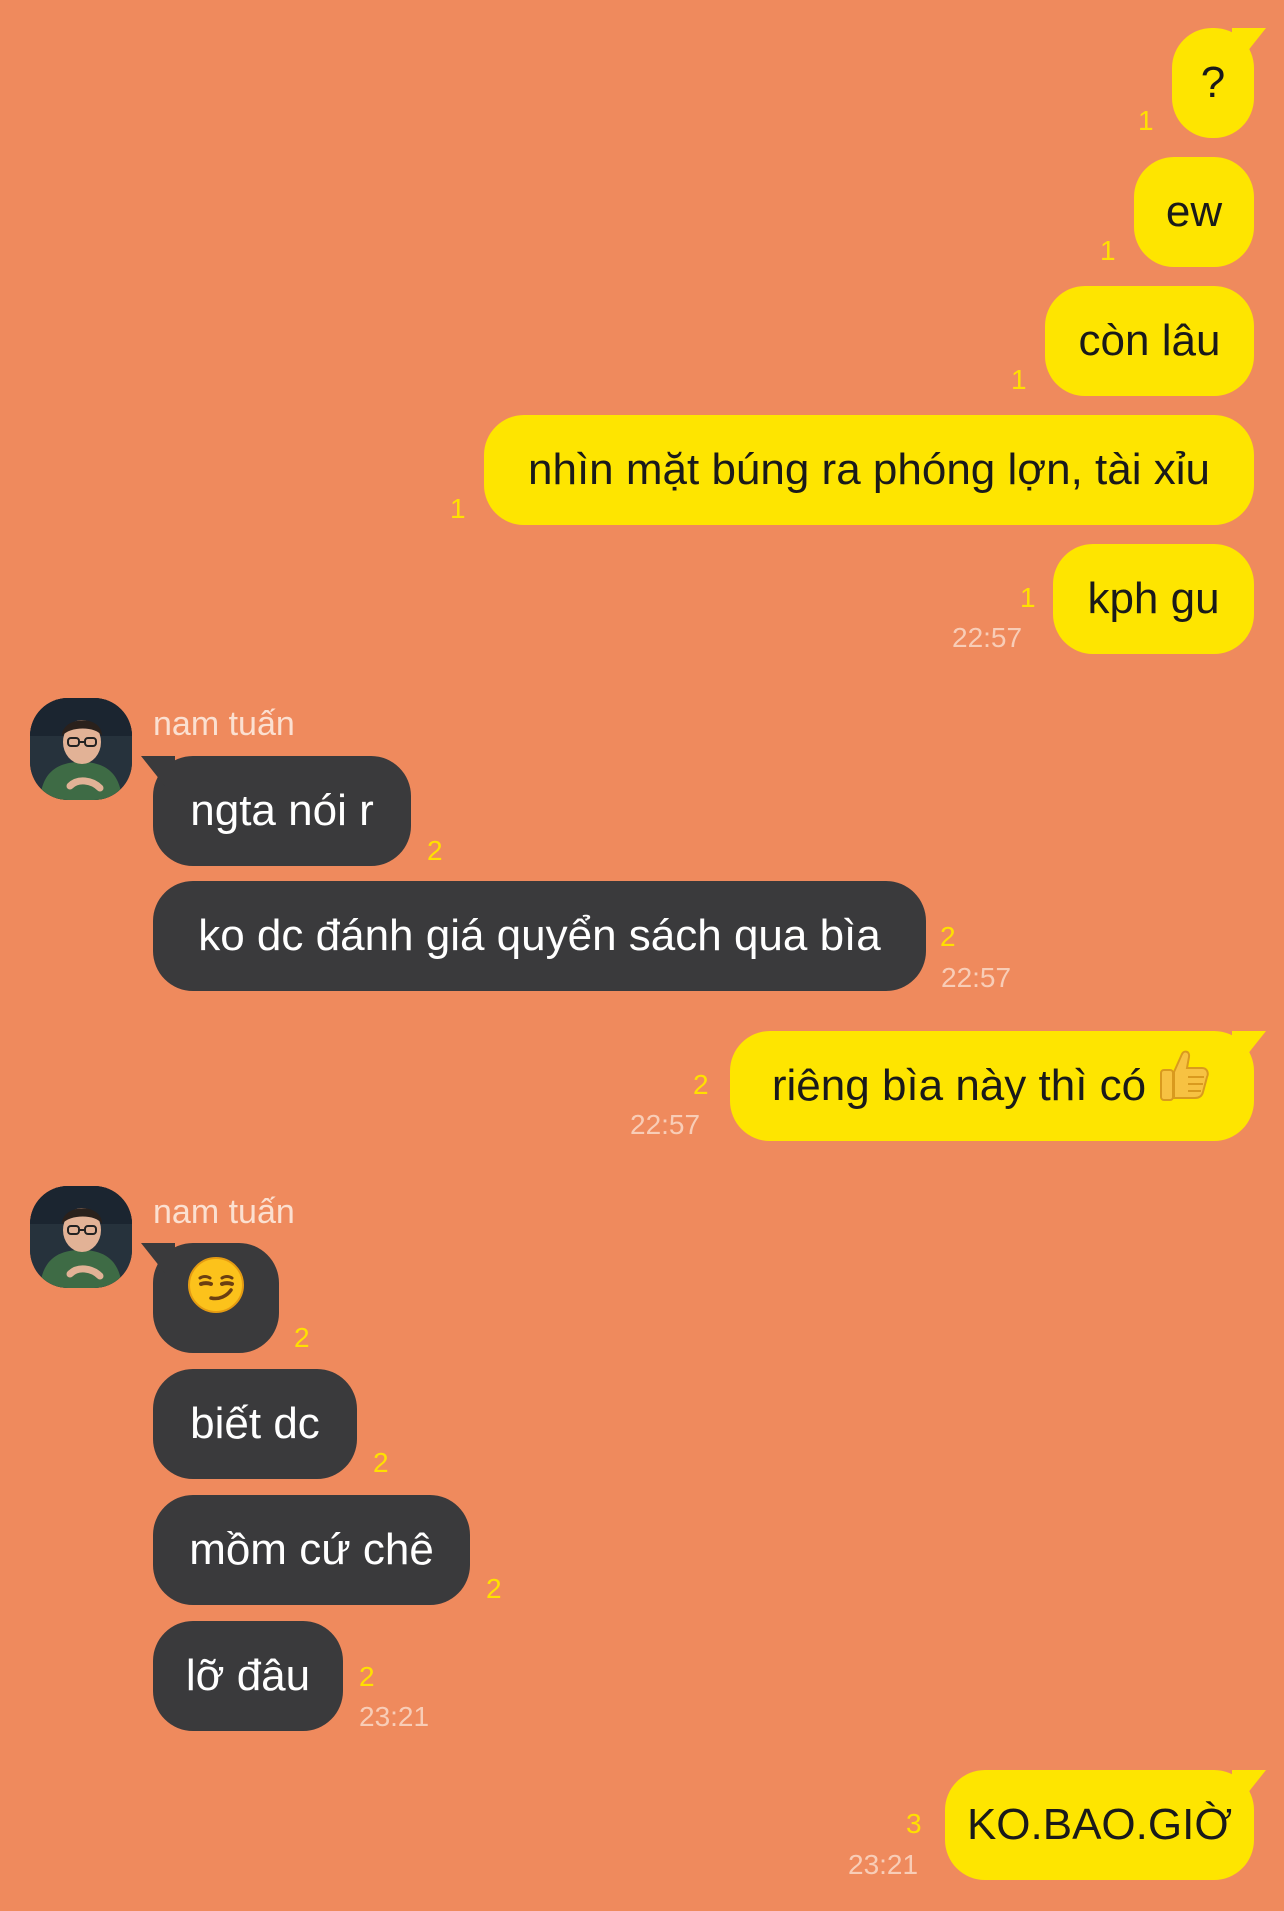 This screenshot has height=1911, width=1284. What do you see at coordinates (914, 1823) in the screenshot?
I see `unread-count: 3` at bounding box center [914, 1823].